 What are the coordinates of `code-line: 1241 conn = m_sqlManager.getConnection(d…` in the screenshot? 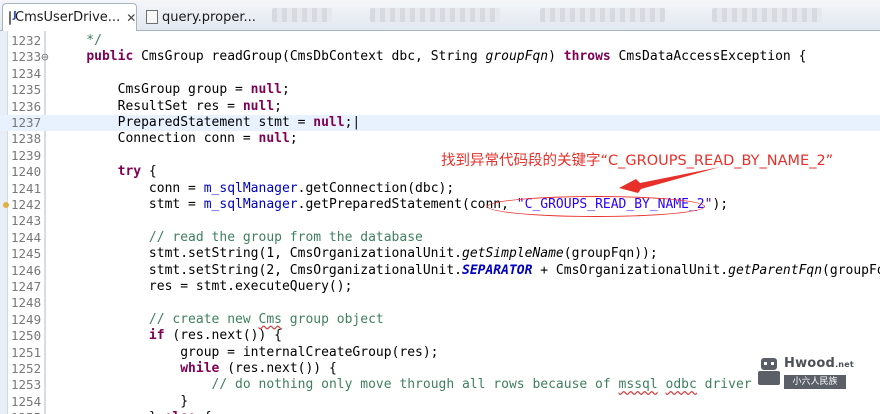 It's located at (440, 189).